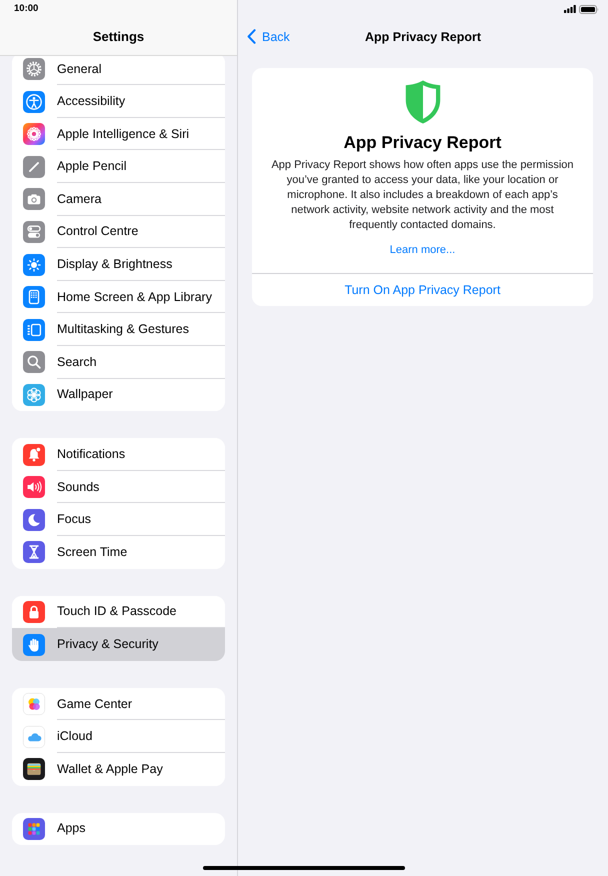 This screenshot has height=876, width=608. I want to click on sun-icon, so click(34, 265).